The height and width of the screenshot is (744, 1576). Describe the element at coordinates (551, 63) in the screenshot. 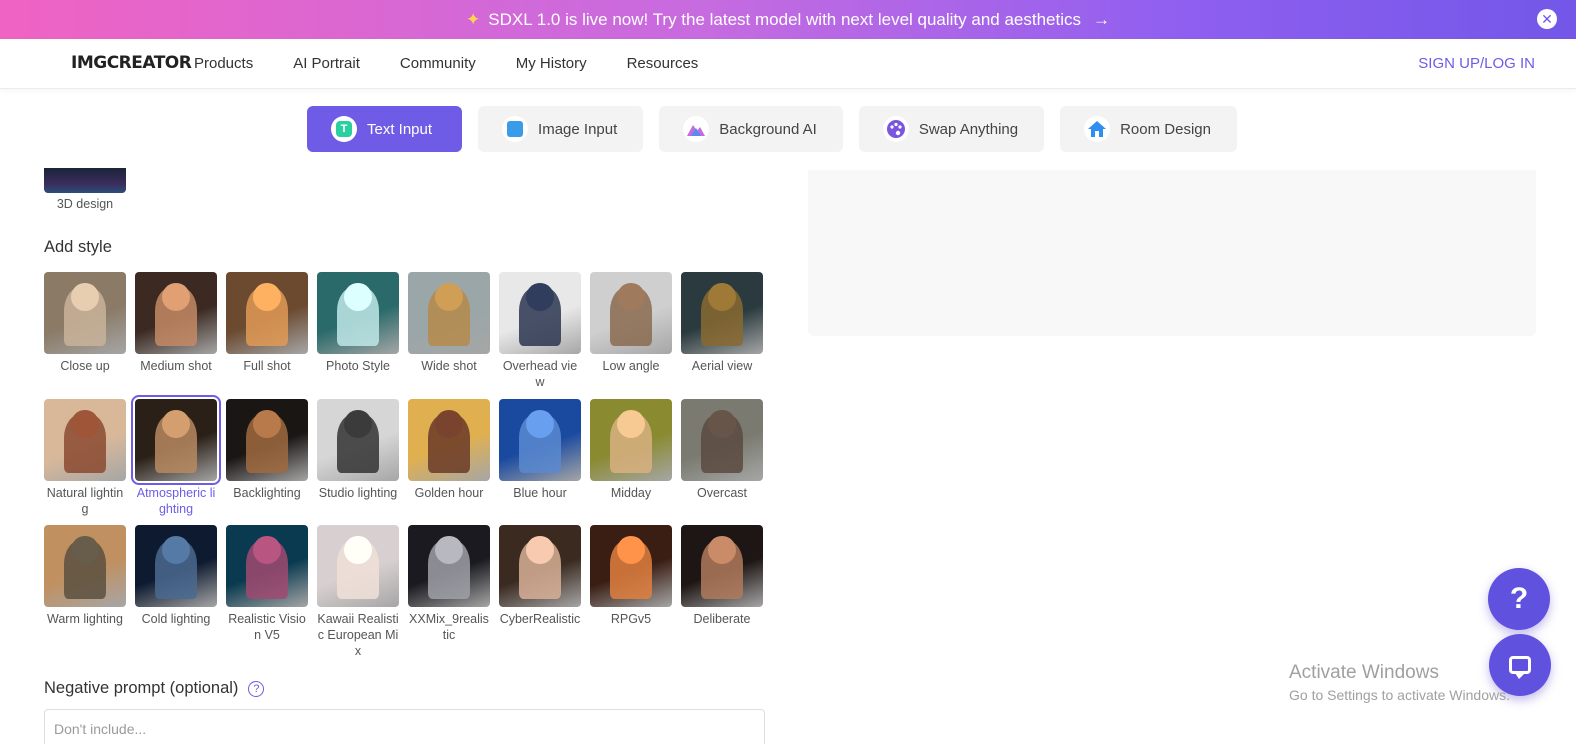

I see `nav-my-history: My History` at that location.